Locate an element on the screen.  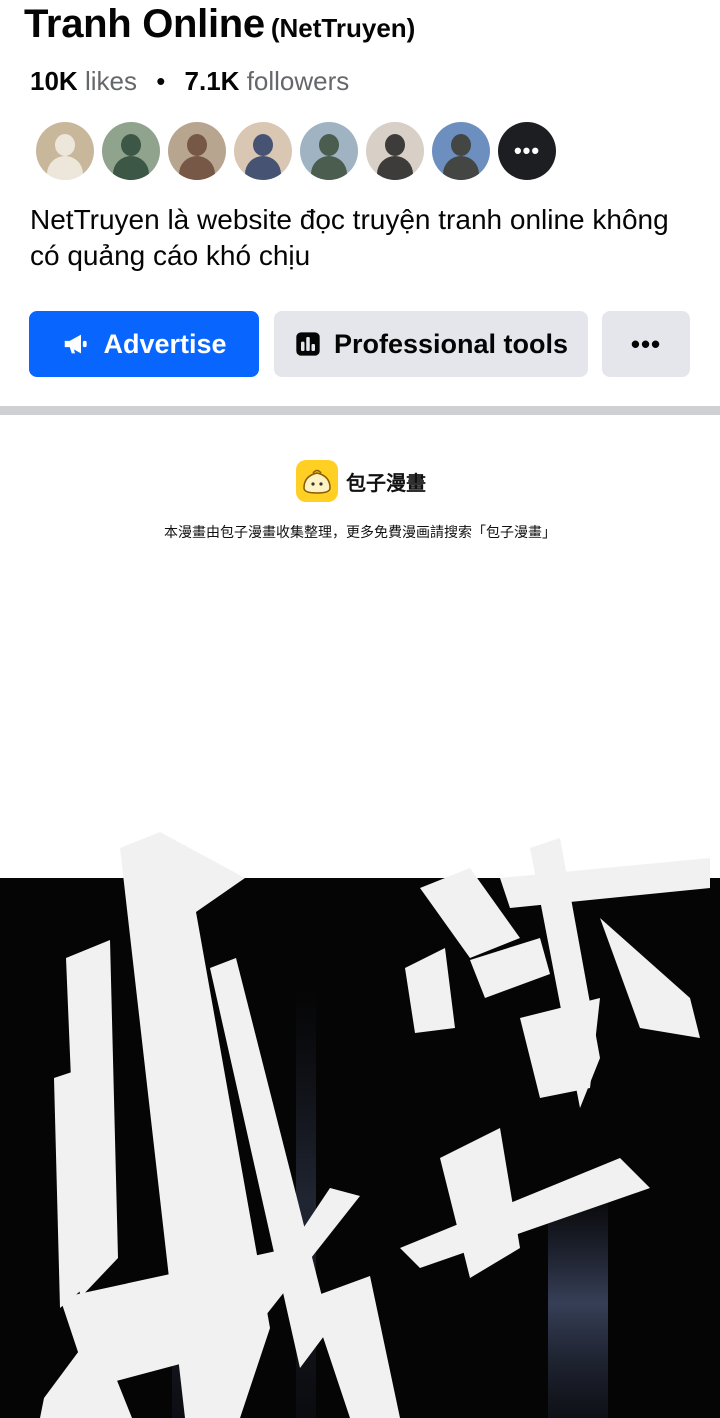
bun-icon is located at coordinates (317, 481).